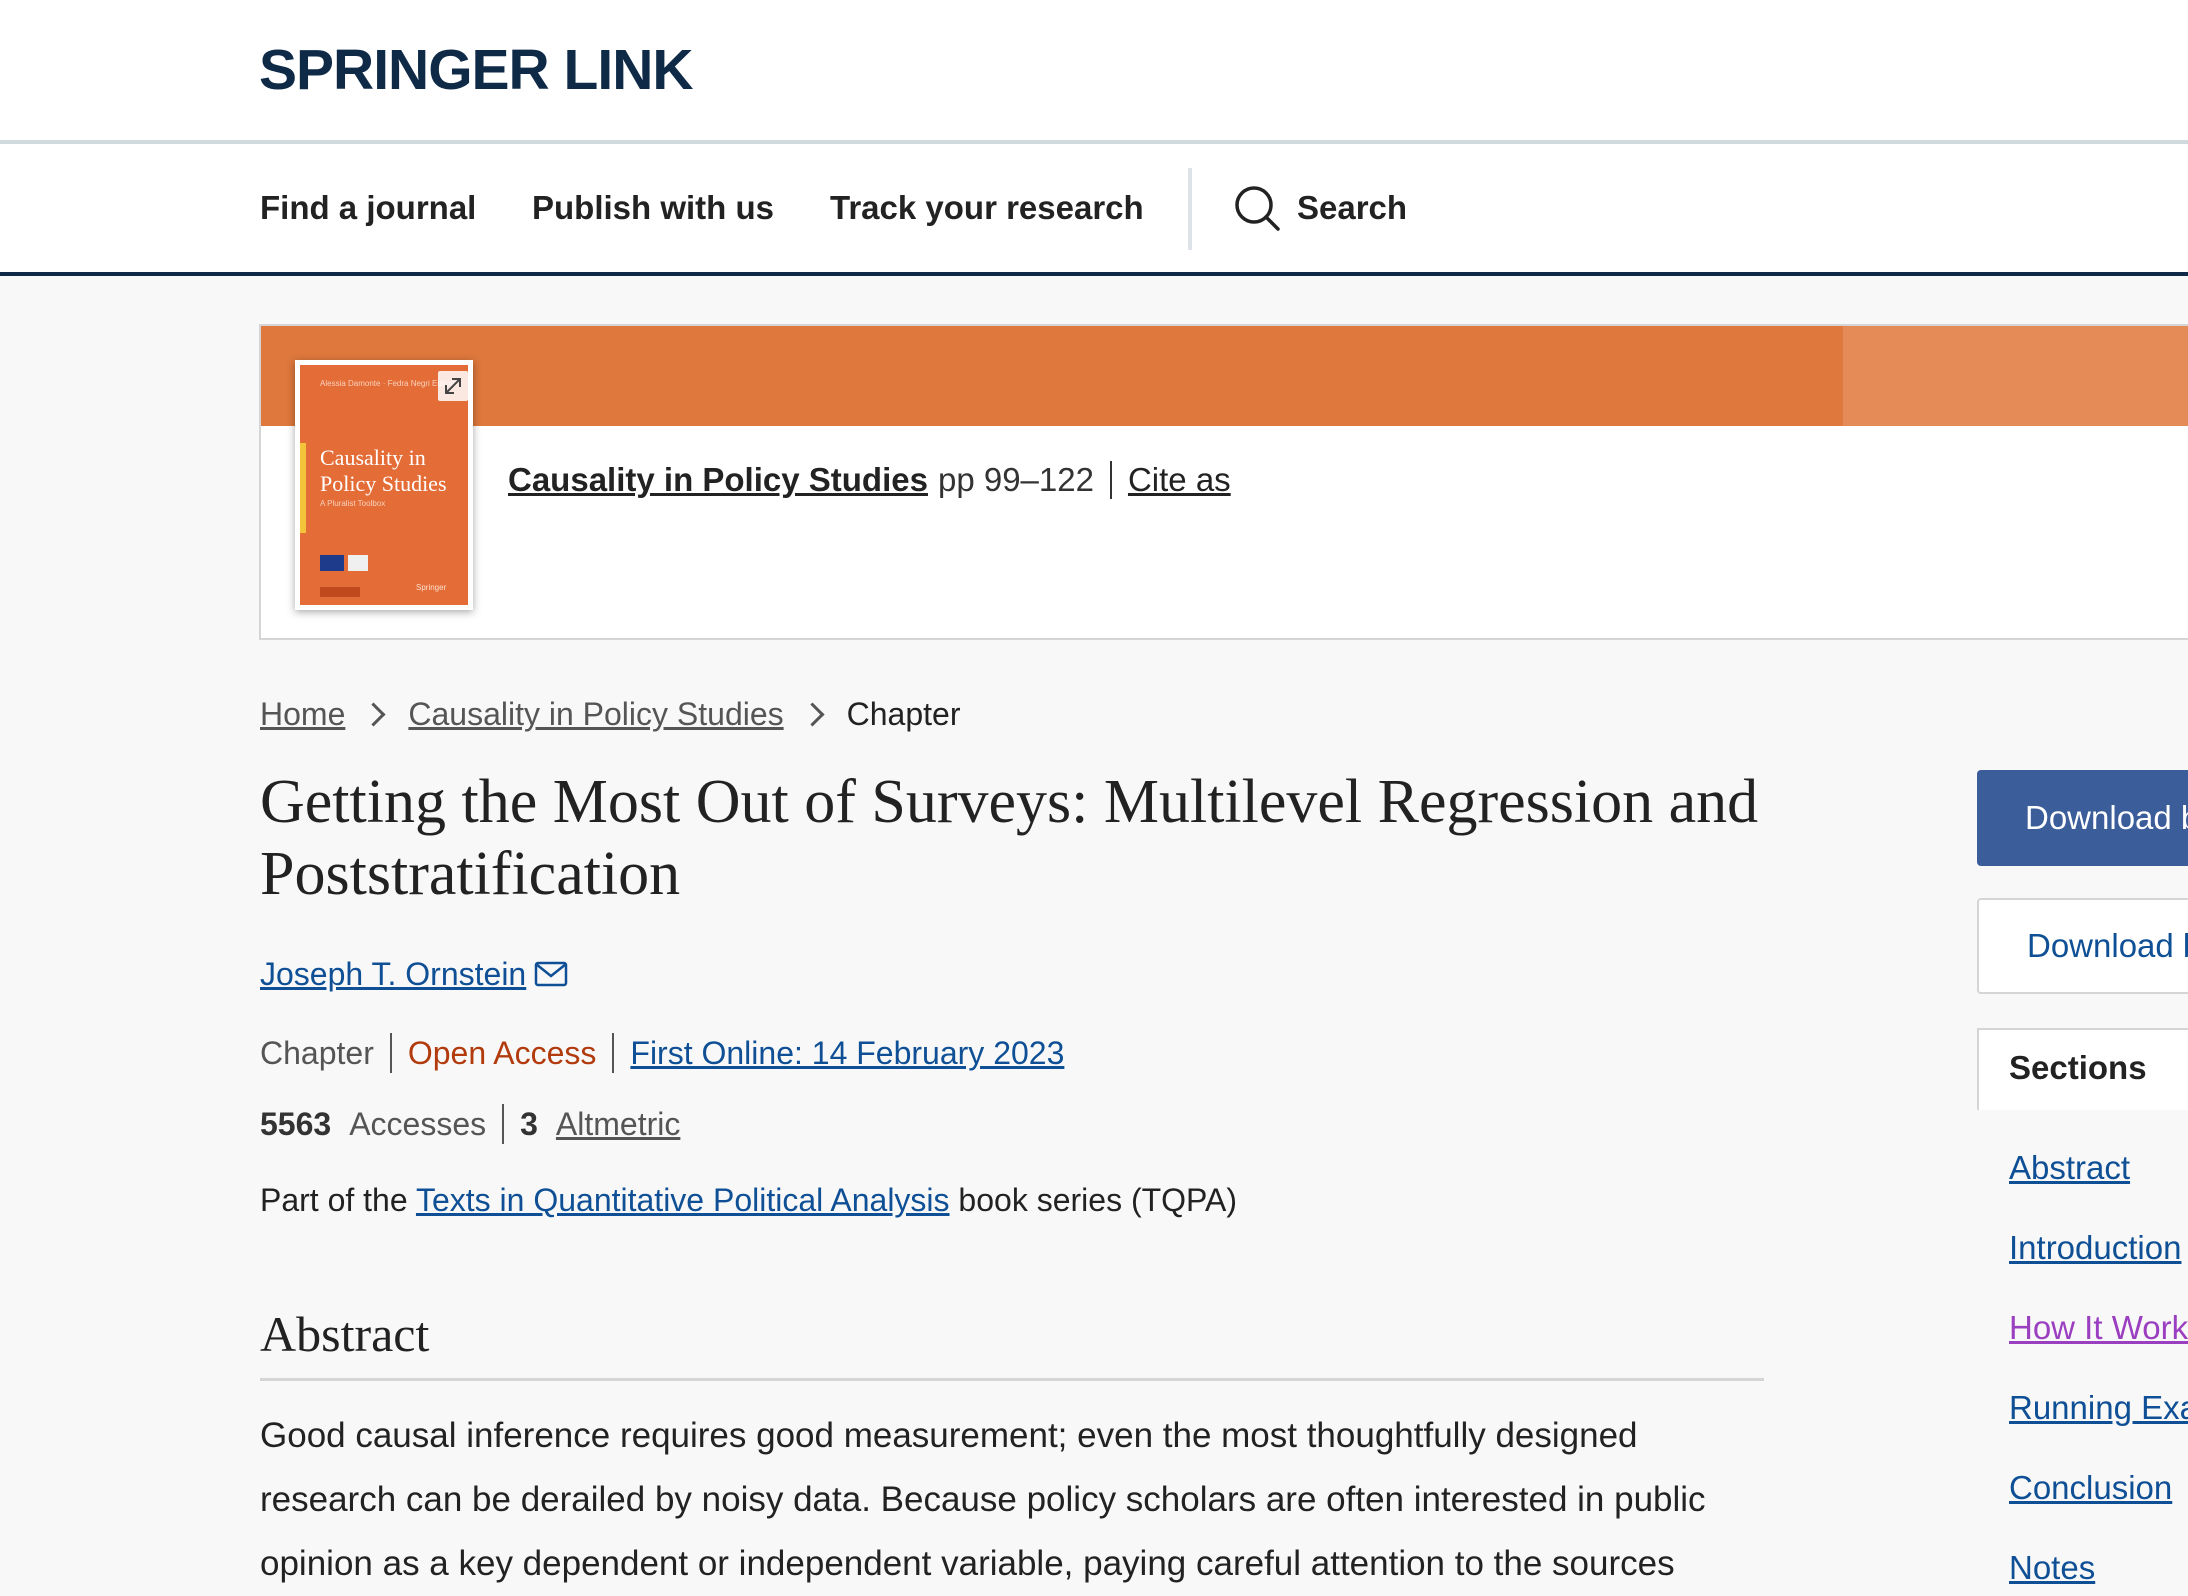 The width and height of the screenshot is (2188, 1596). Describe the element at coordinates (431, 587) in the screenshot. I see `cover-publisher: Springer` at that location.